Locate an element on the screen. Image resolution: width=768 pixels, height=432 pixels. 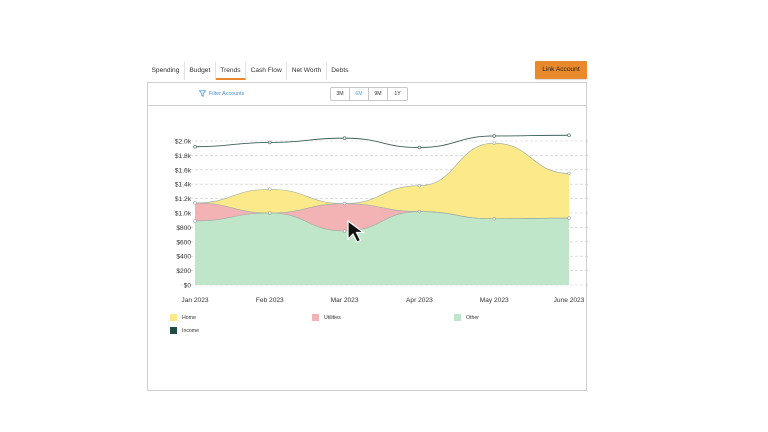
x-tick-label: Feb 2023 is located at coordinates (270, 300).